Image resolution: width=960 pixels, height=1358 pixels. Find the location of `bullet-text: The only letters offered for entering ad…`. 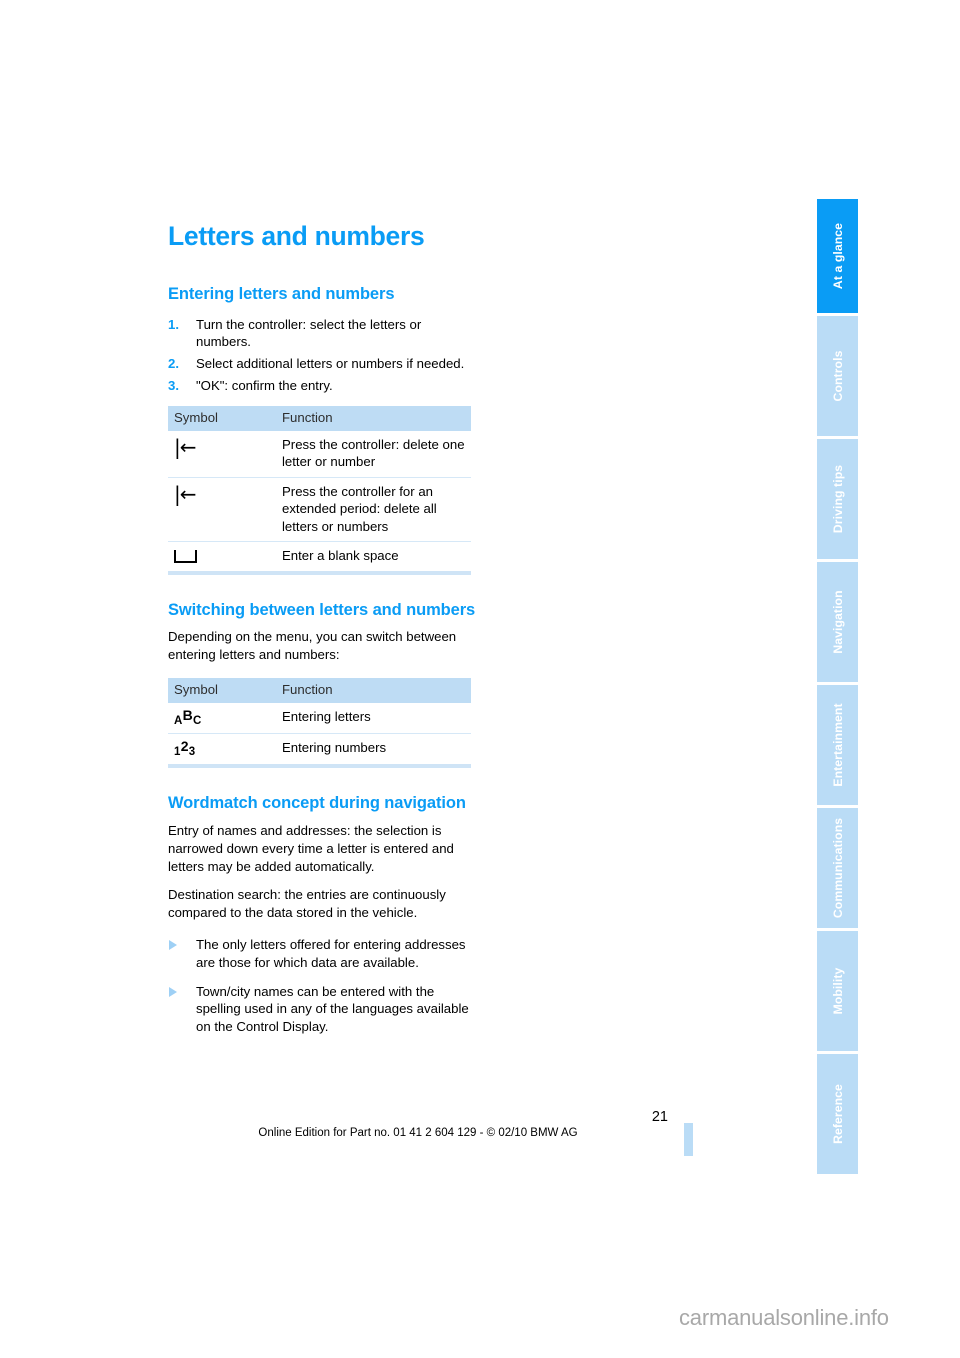

bullet-text: The only letters offered for entering ad… is located at coordinates (331, 953).